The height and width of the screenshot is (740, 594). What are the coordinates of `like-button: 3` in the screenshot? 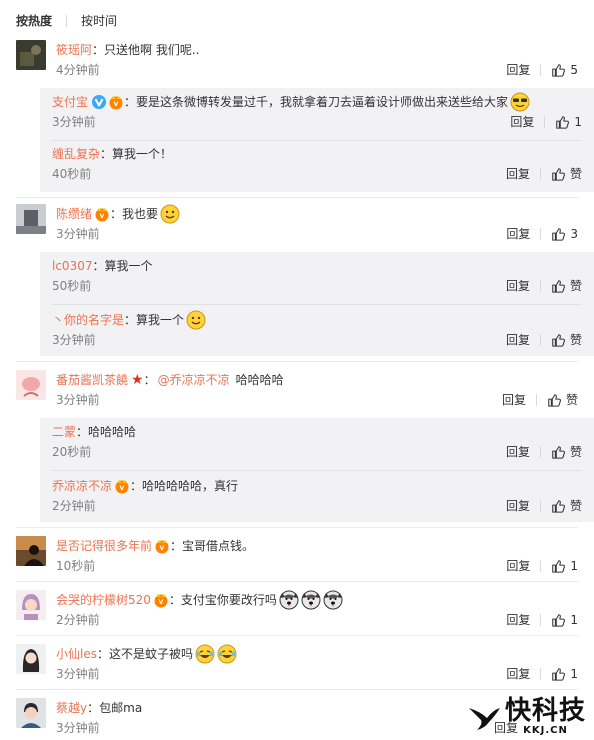 It's located at (564, 234).